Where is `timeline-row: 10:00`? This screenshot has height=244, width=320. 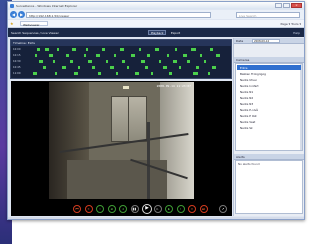
timeline-row: 10:00 is located at coordinates (121, 49).